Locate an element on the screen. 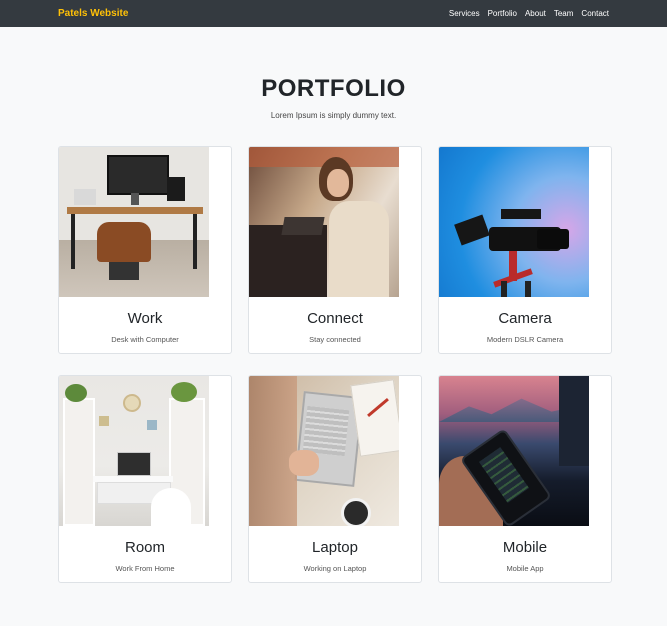 The height and width of the screenshot is (626, 667). portfolio-card-mobile: Mobile Mobile App is located at coordinates (525, 479).